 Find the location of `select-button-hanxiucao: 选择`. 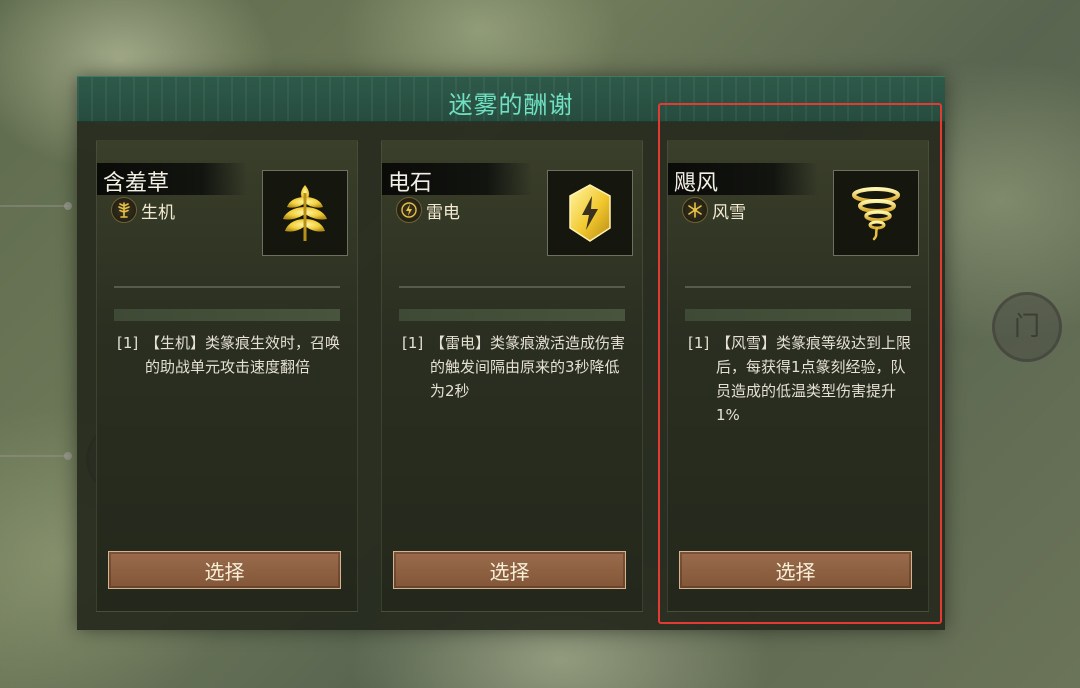

select-button-hanxiucao: 选择 is located at coordinates (224, 570).